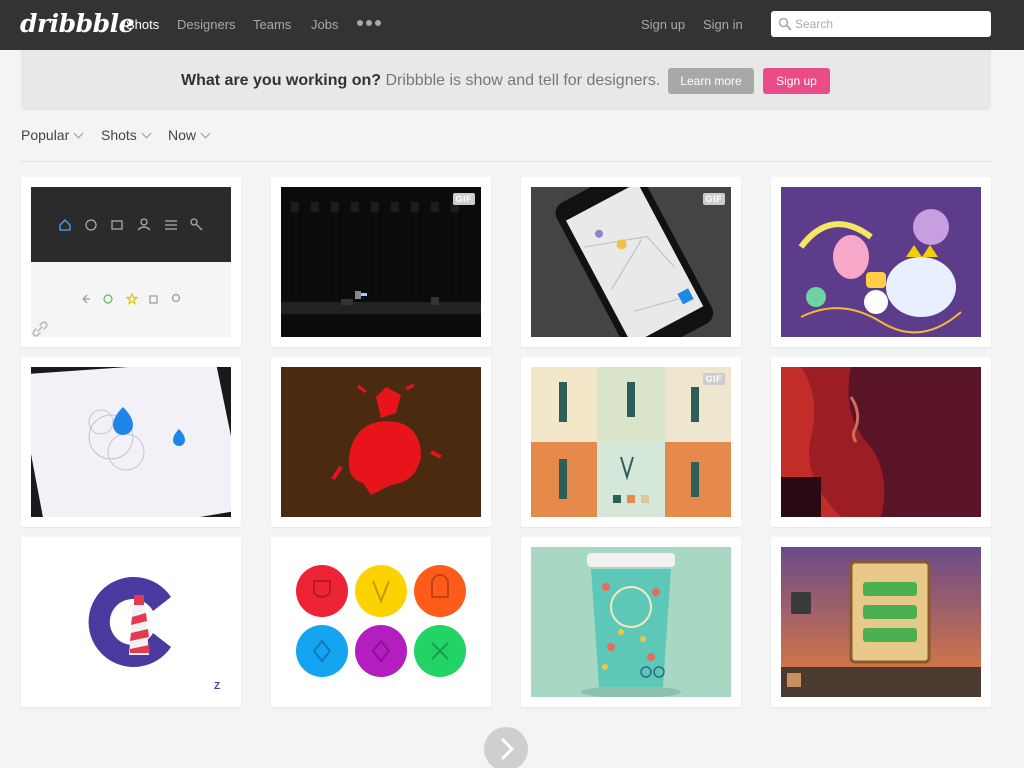 This screenshot has height=768, width=1024. I want to click on coffee-cup-image, so click(631, 622).